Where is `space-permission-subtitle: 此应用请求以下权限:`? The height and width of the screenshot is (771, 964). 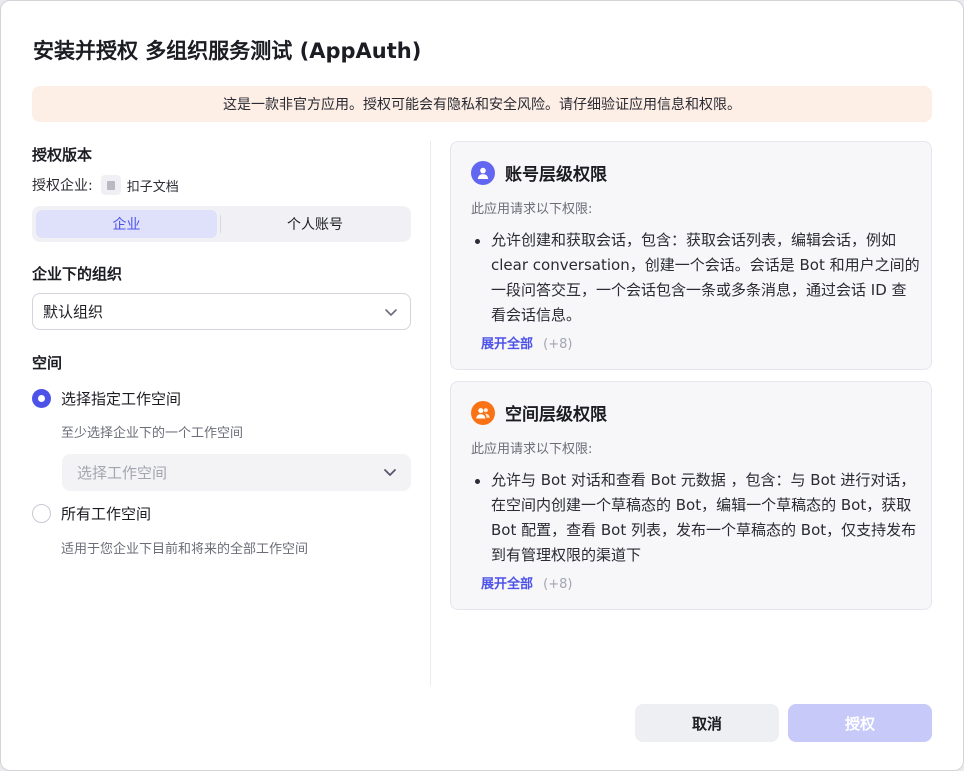 space-permission-subtitle: 此应用请求以下权限: is located at coordinates (532, 449).